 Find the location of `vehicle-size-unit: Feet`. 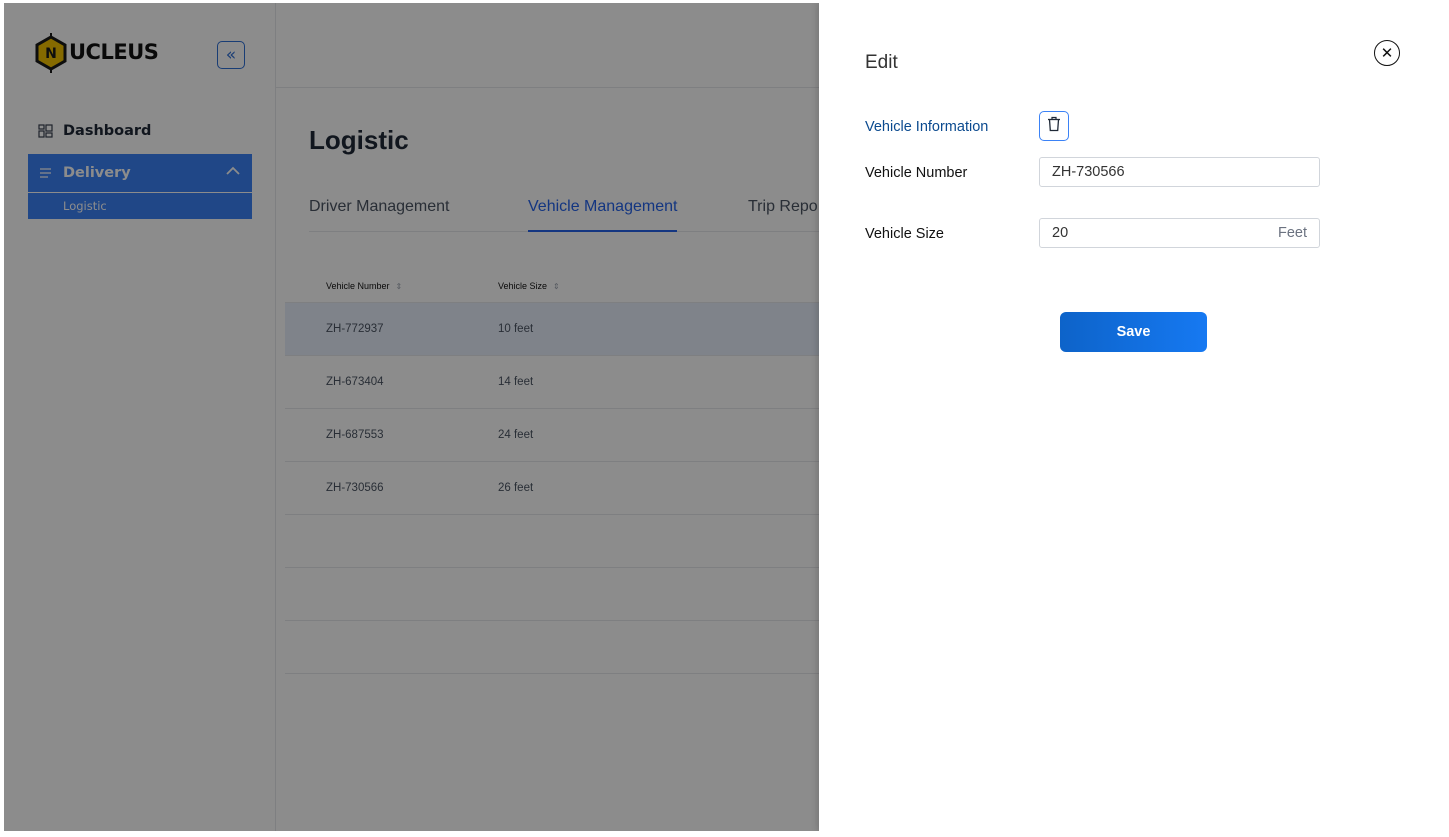

vehicle-size-unit: Feet is located at coordinates (1292, 233).